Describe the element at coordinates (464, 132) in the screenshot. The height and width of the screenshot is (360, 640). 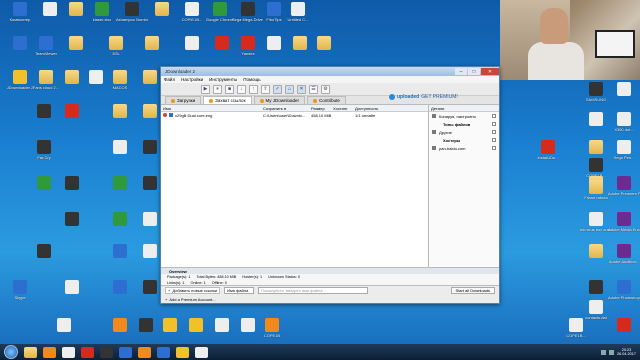
I see `details-row: Другие` at that location.